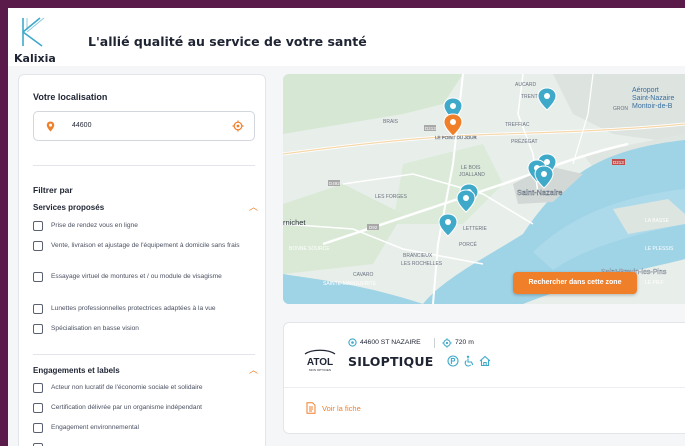  Describe the element at coordinates (320, 370) in the screenshot. I see `atol-logo-subtext: MON OPTICIEN` at that location.